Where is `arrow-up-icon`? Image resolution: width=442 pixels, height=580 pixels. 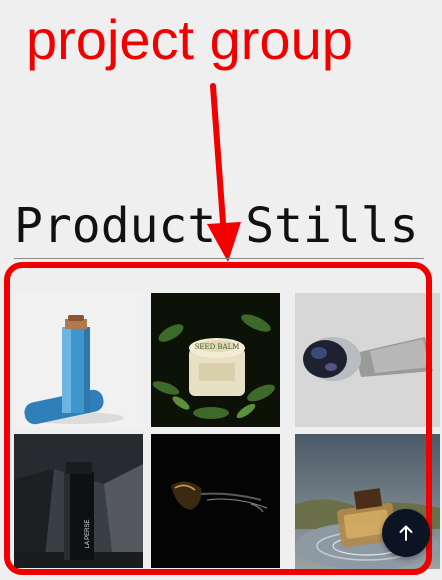 arrow-up-icon is located at coordinates (406, 533).